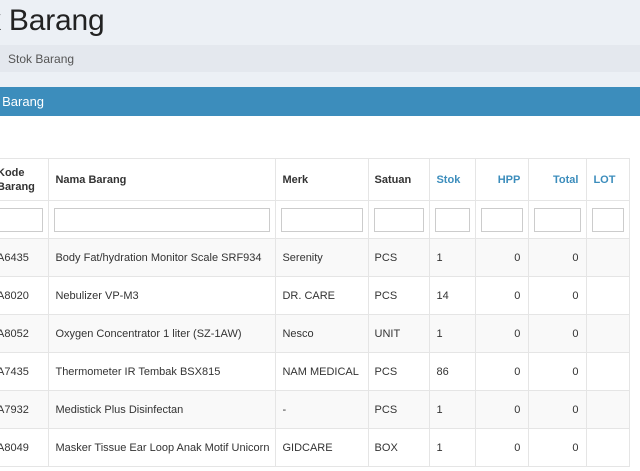 The width and height of the screenshot is (640, 471). I want to click on column-header-lot: LOT, so click(608, 179).